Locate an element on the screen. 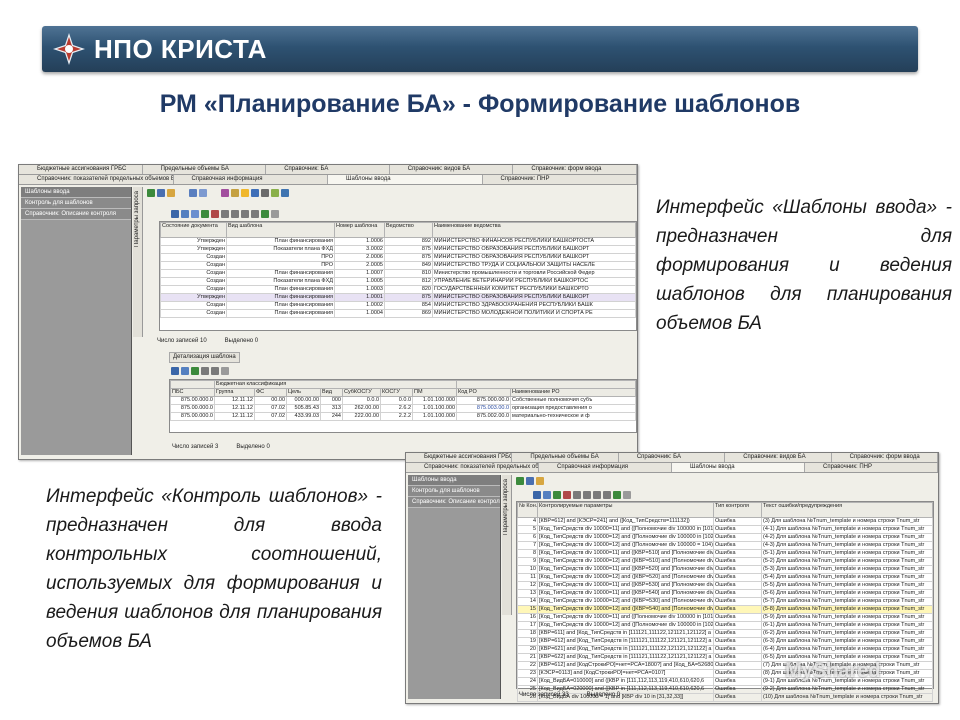 The image size is (960, 720). column-header: Состояние документа is located at coordinates (193, 230).